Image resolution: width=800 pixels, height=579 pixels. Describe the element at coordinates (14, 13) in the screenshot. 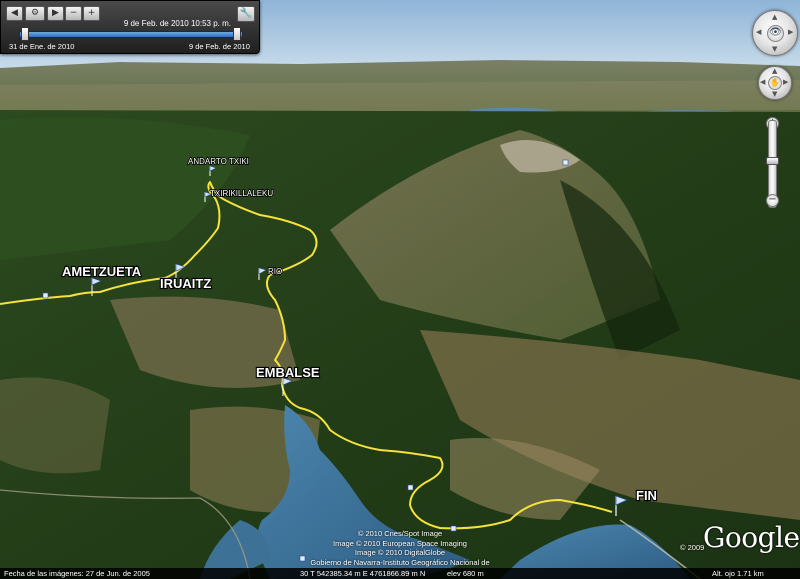

I see `step-back-icon: ◀` at that location.